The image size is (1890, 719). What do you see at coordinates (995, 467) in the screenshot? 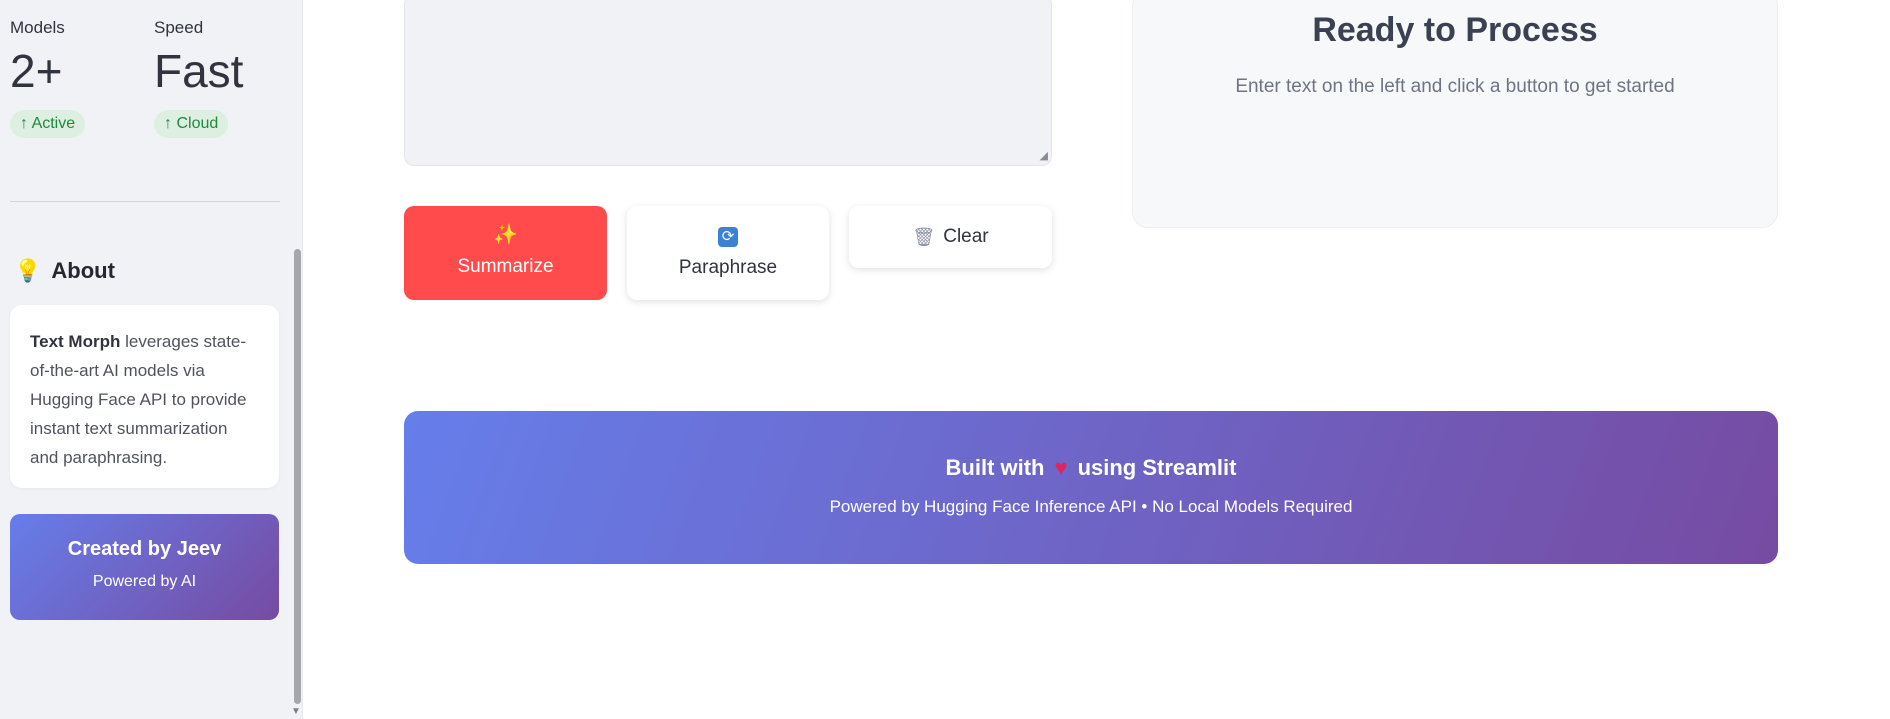
I see `footer-built-prefix: Built with` at bounding box center [995, 467].